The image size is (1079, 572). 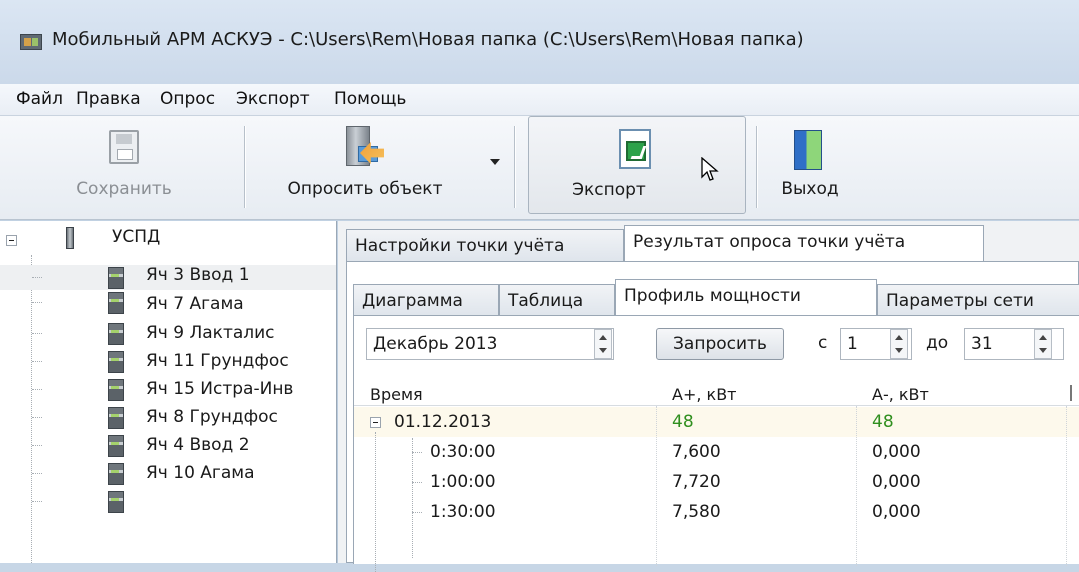 I want to click on tree-item: Яч 7 Агама, so click(x=168, y=302).